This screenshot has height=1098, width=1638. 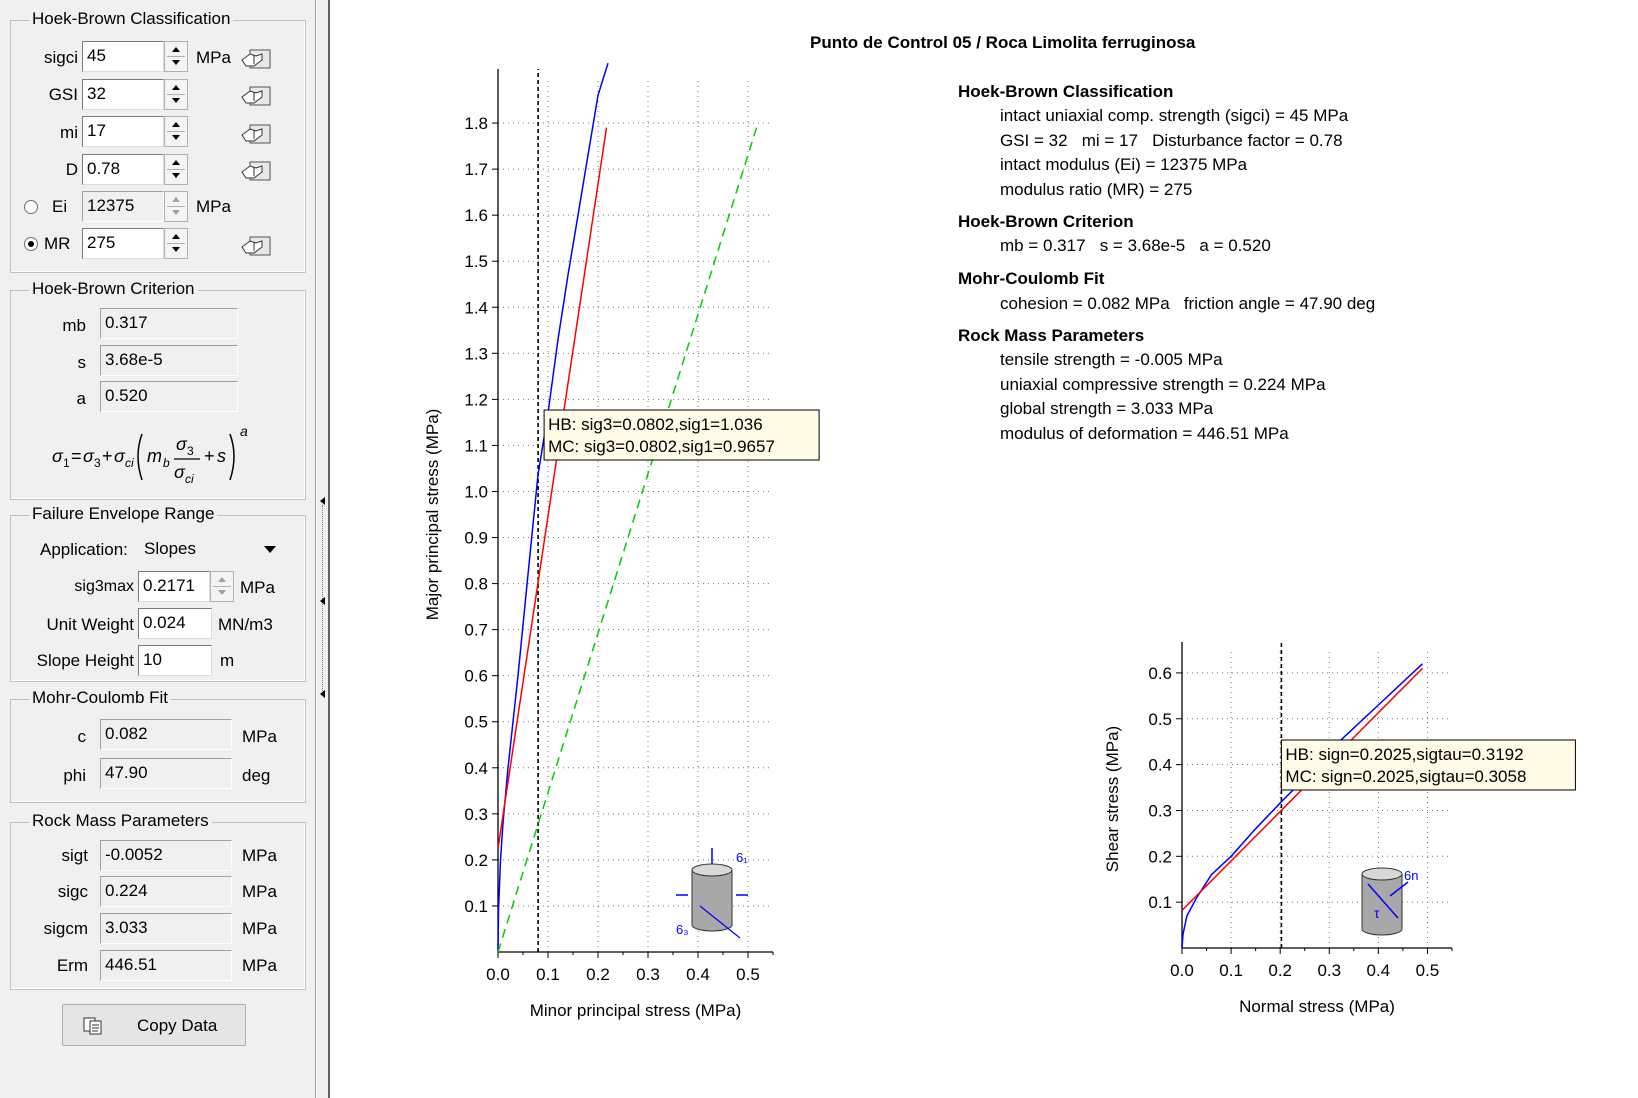 What do you see at coordinates (90, 624) in the screenshot?
I see `unit-weight-label: Unit Weight` at bounding box center [90, 624].